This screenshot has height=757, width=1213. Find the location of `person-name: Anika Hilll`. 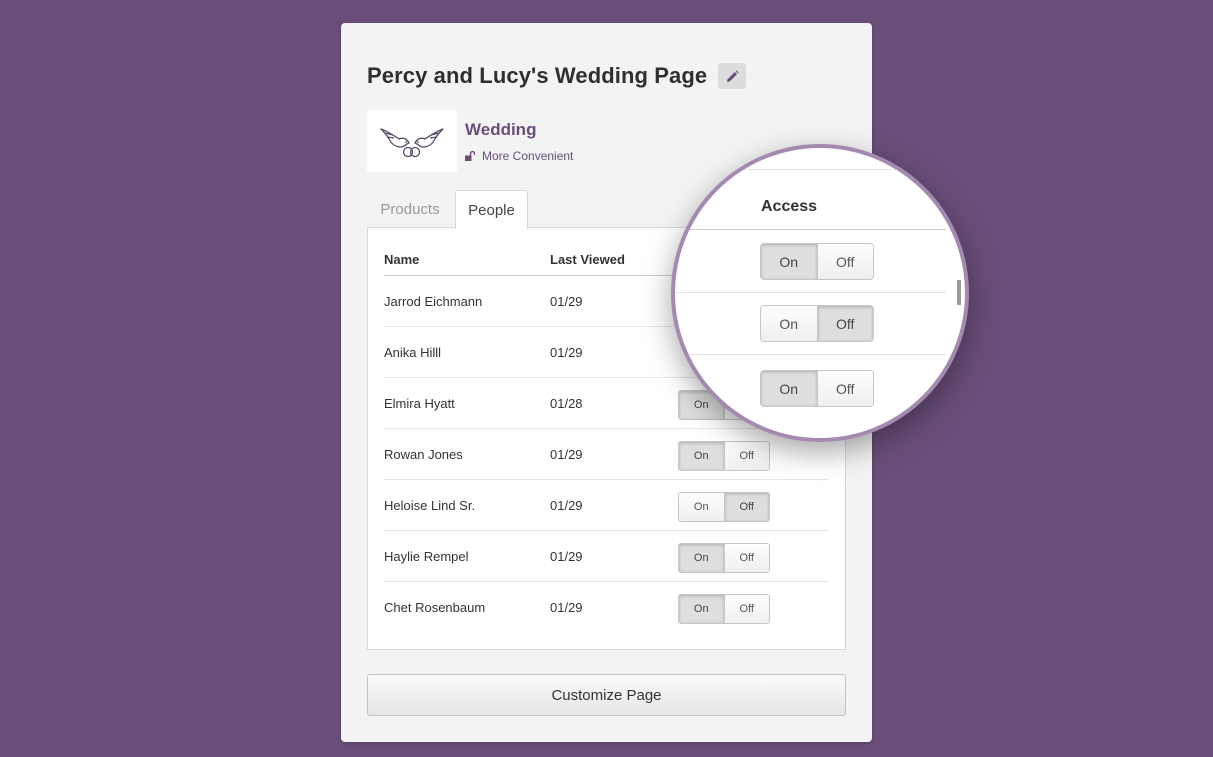

person-name: Anika Hilll is located at coordinates (413, 352).